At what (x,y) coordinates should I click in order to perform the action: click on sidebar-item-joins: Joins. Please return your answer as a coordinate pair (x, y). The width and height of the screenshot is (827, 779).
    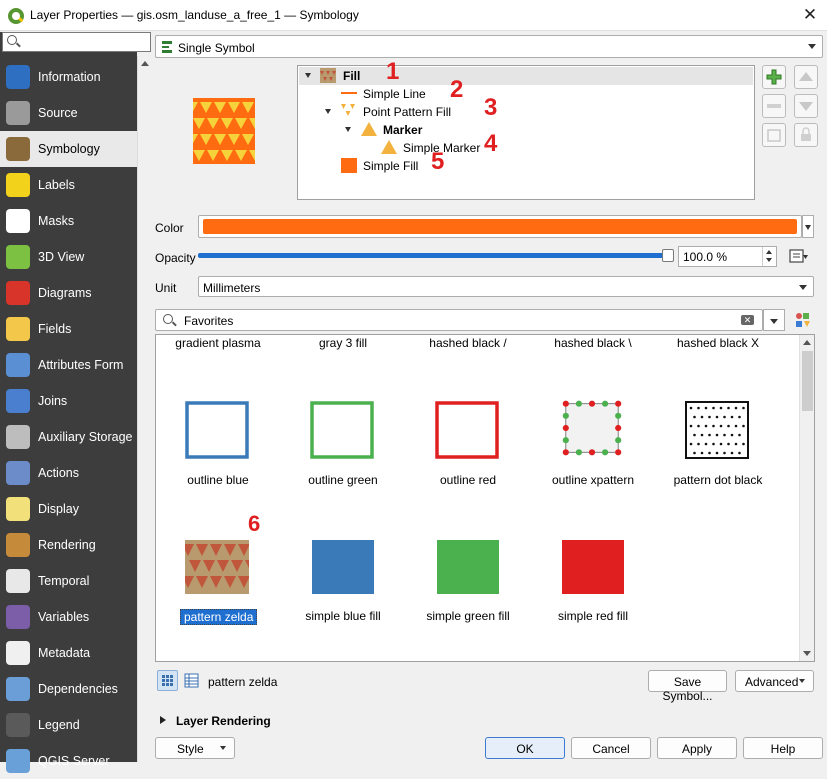
    Looking at the image, I should click on (68, 401).